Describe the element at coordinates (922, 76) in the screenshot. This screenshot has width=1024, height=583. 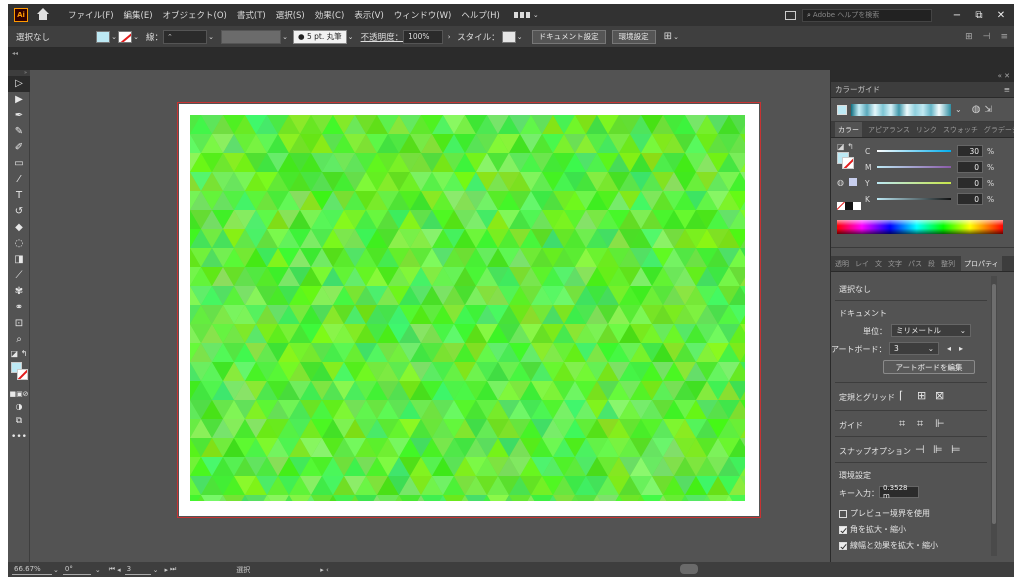
I see `dock-collapse-icon: « ✕` at that location.